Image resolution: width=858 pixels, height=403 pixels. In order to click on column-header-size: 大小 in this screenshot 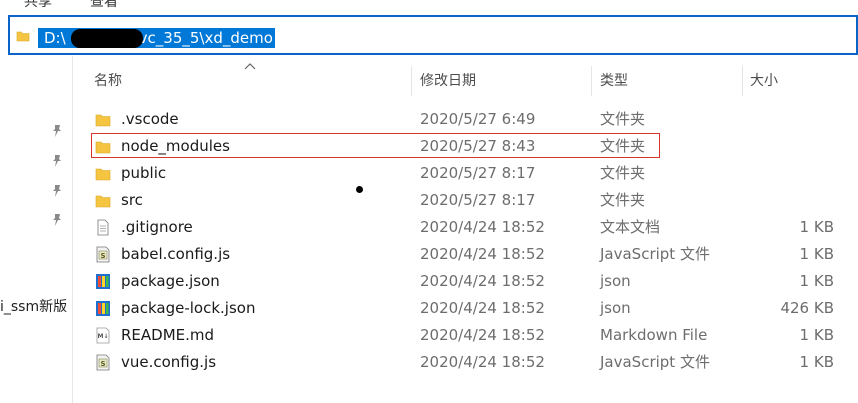, I will do `click(764, 81)`.